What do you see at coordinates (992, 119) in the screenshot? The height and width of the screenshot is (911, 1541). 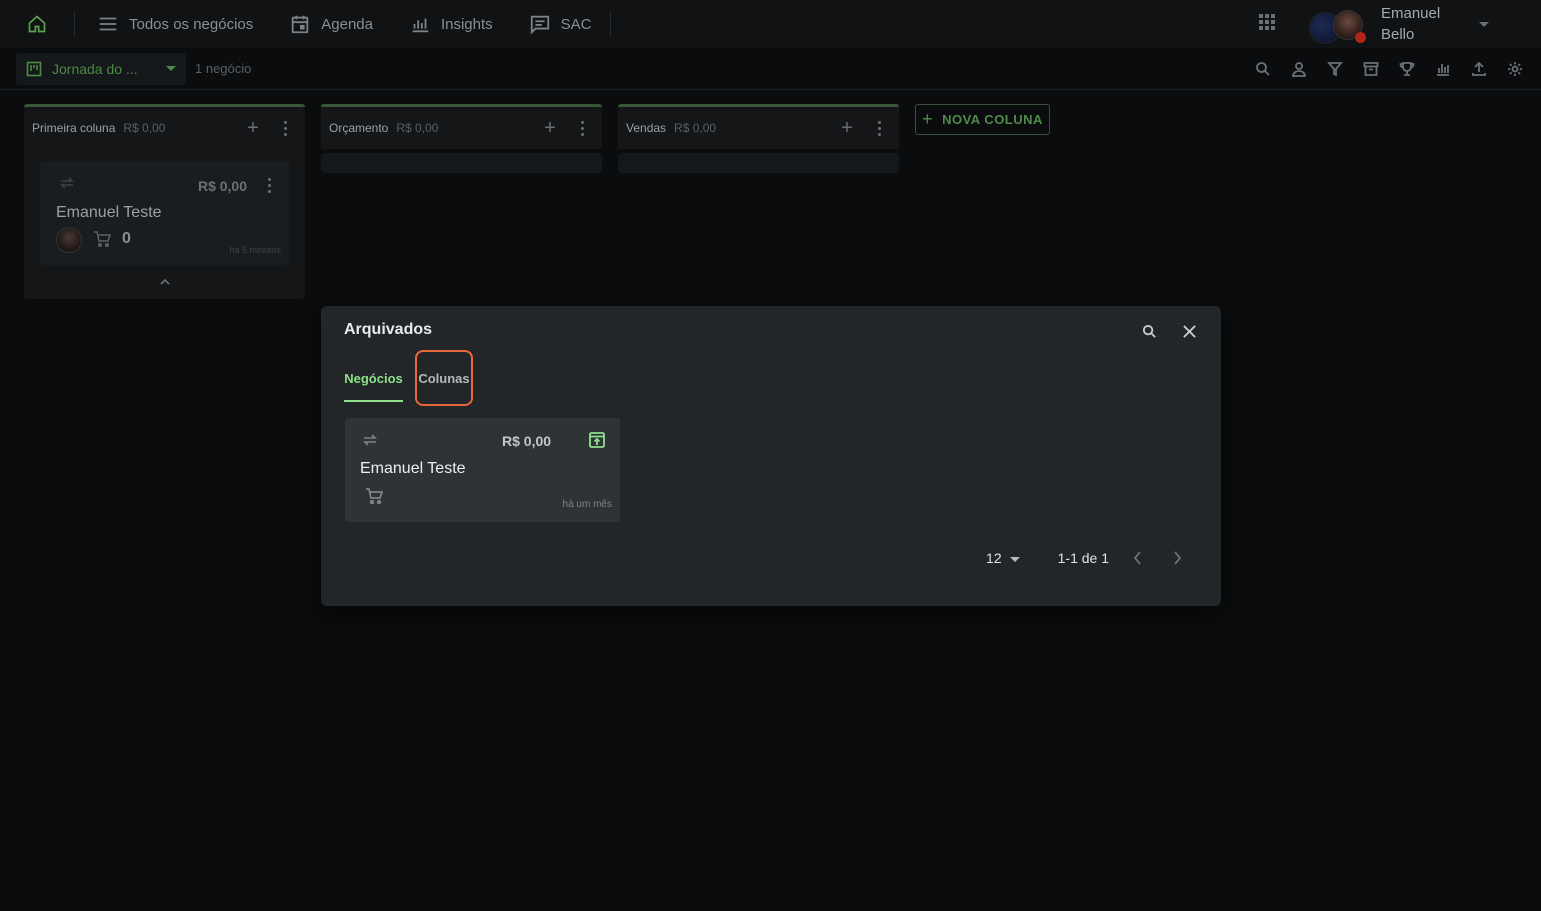 I see `new-column-label: NOVA COLUNA` at bounding box center [992, 119].